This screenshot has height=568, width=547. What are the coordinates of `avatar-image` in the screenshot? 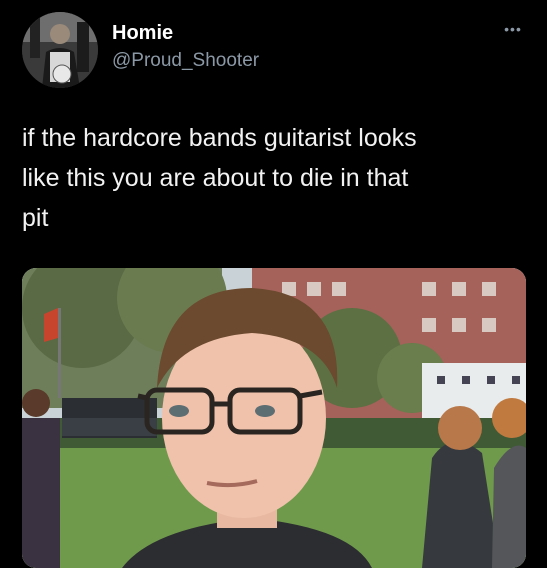 It's located at (60, 50).